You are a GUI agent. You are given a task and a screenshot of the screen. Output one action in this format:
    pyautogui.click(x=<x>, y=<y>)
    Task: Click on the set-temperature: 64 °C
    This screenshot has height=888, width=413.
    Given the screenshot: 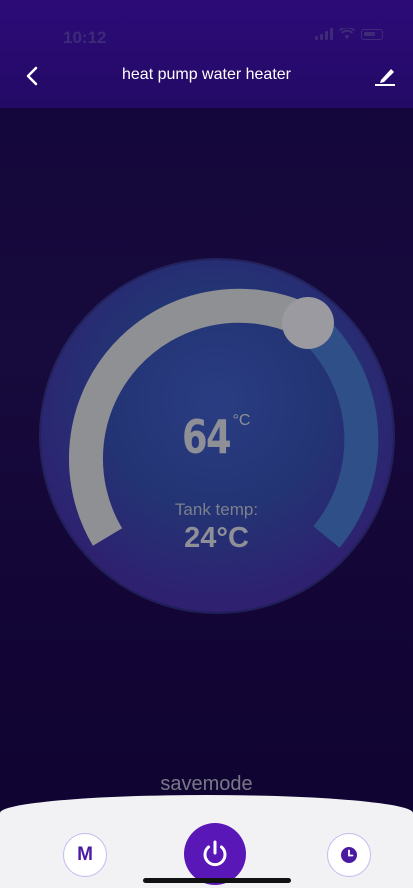 What is the action you would take?
    pyautogui.click(x=206, y=437)
    